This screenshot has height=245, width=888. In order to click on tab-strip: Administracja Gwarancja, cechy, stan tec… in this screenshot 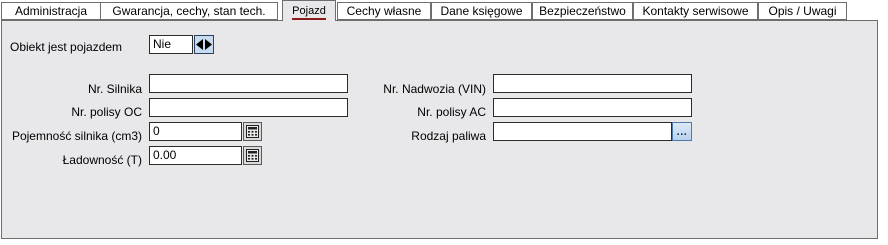, I will do `click(444, 11)`.